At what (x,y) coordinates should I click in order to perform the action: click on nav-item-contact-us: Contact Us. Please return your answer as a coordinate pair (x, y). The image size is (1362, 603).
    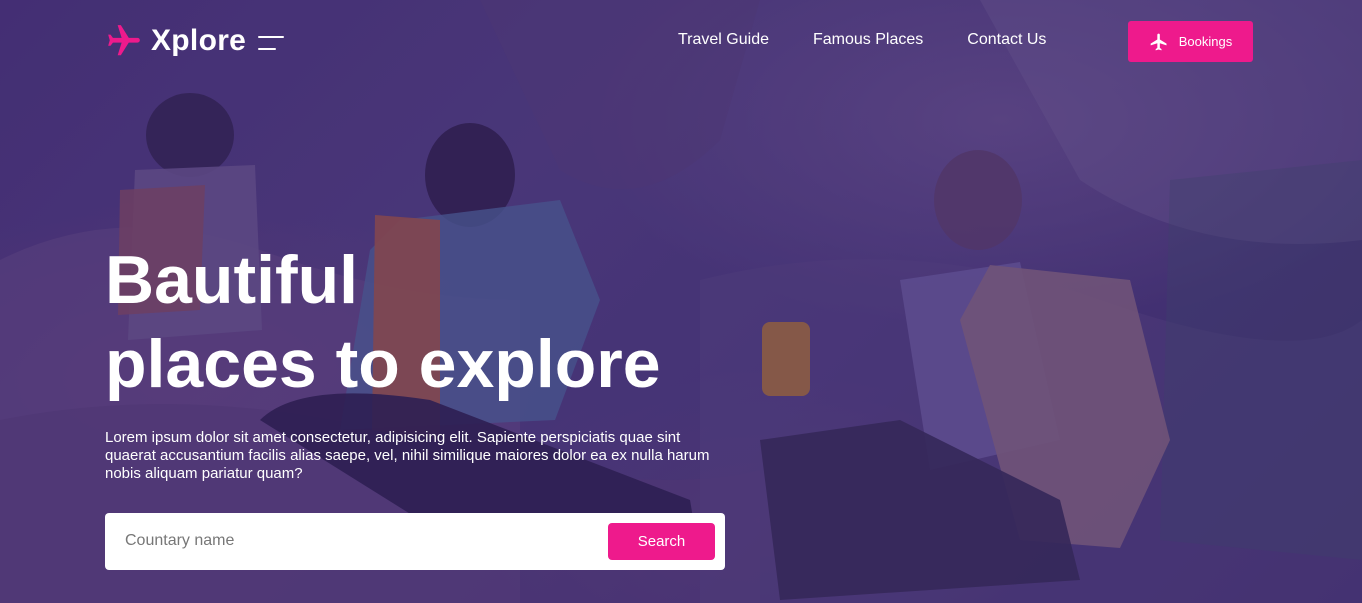
    Looking at the image, I should click on (1006, 40).